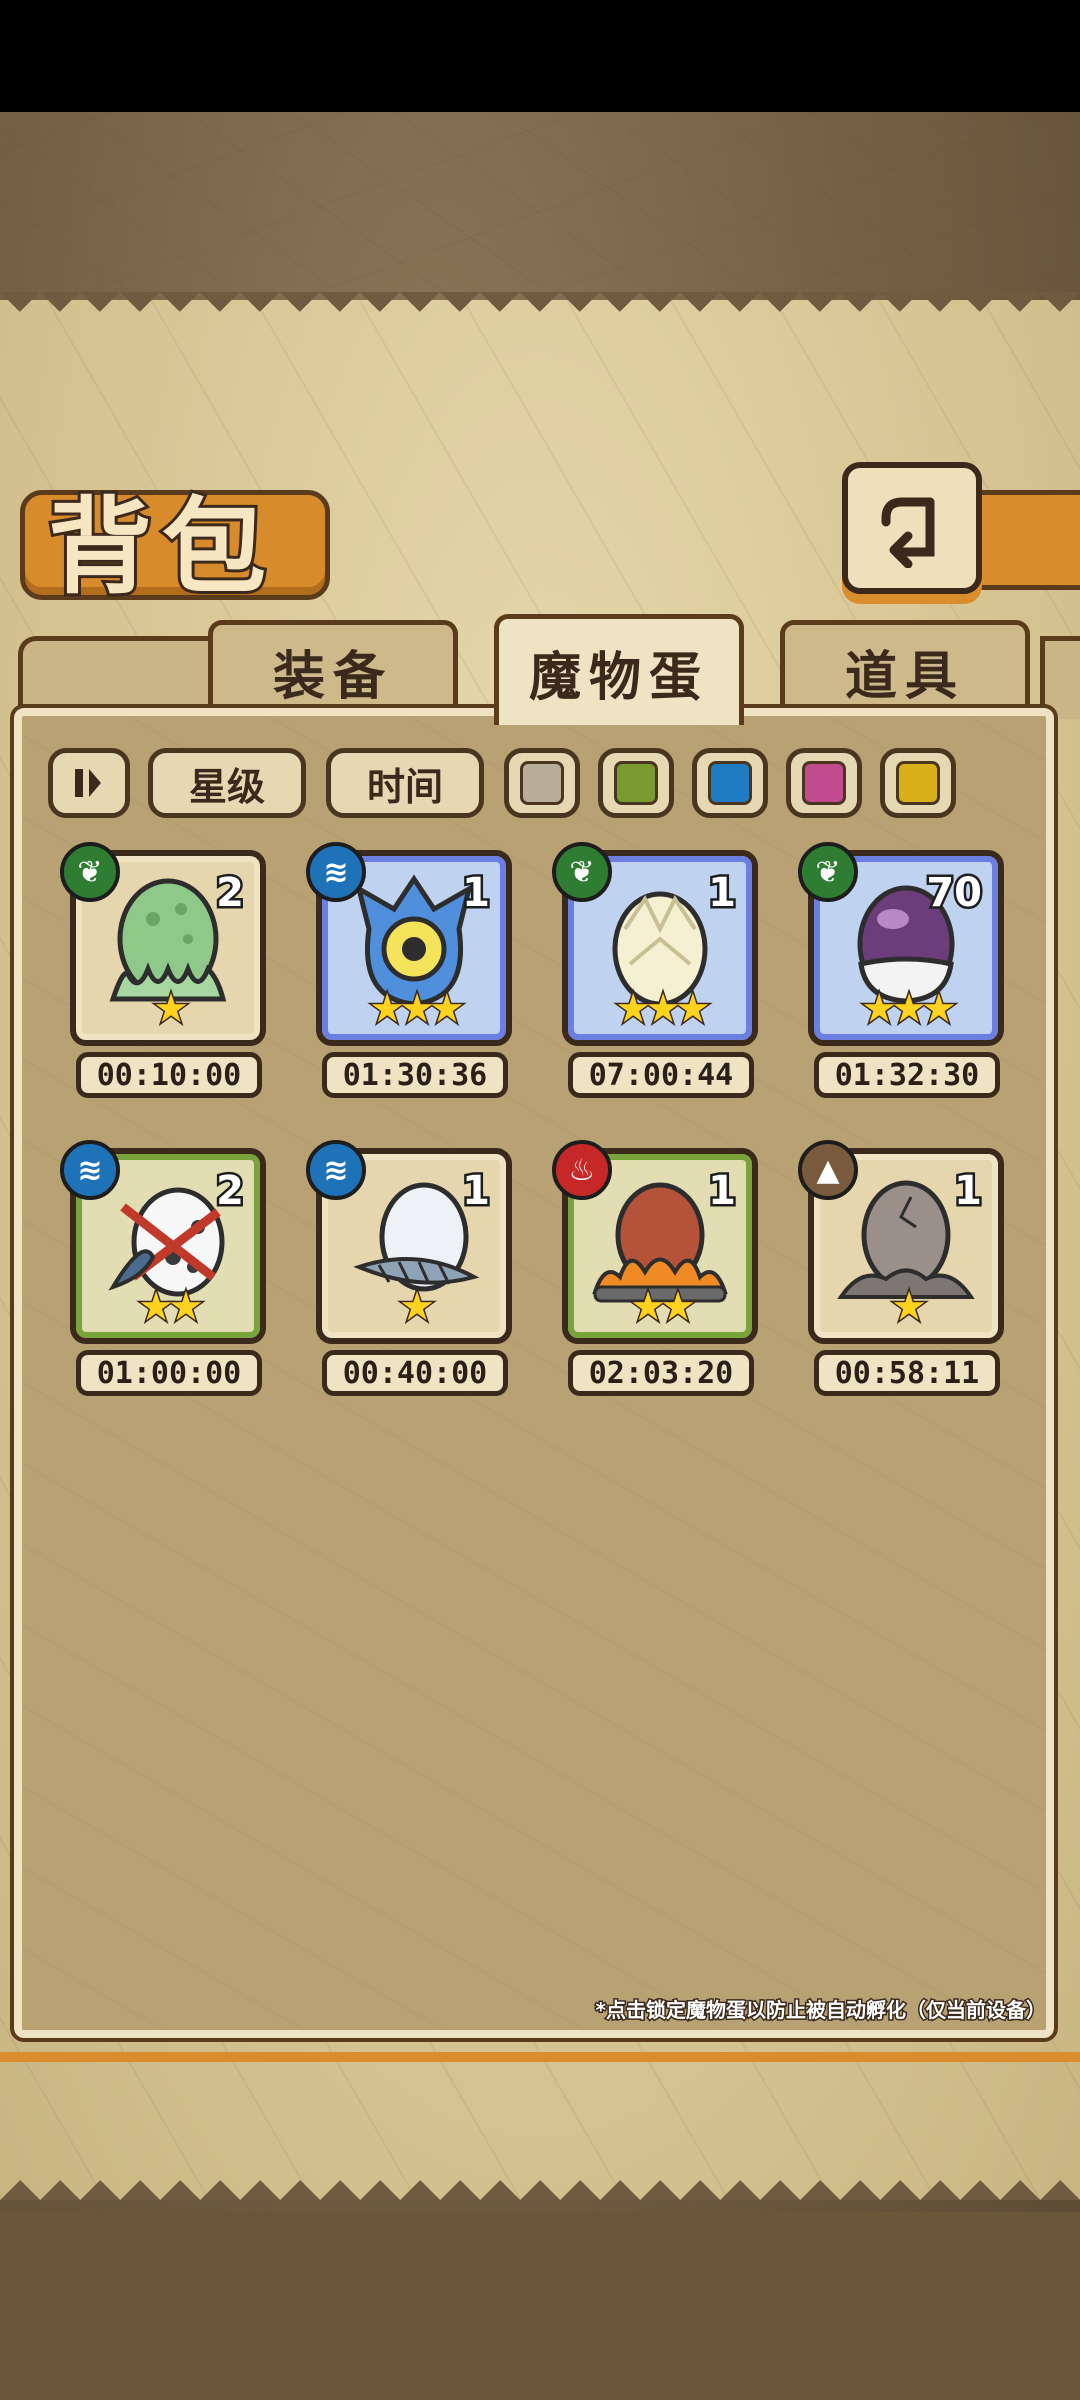  Describe the element at coordinates (661, 1373) in the screenshot. I see `hatch-timer: 02:03:20` at that location.